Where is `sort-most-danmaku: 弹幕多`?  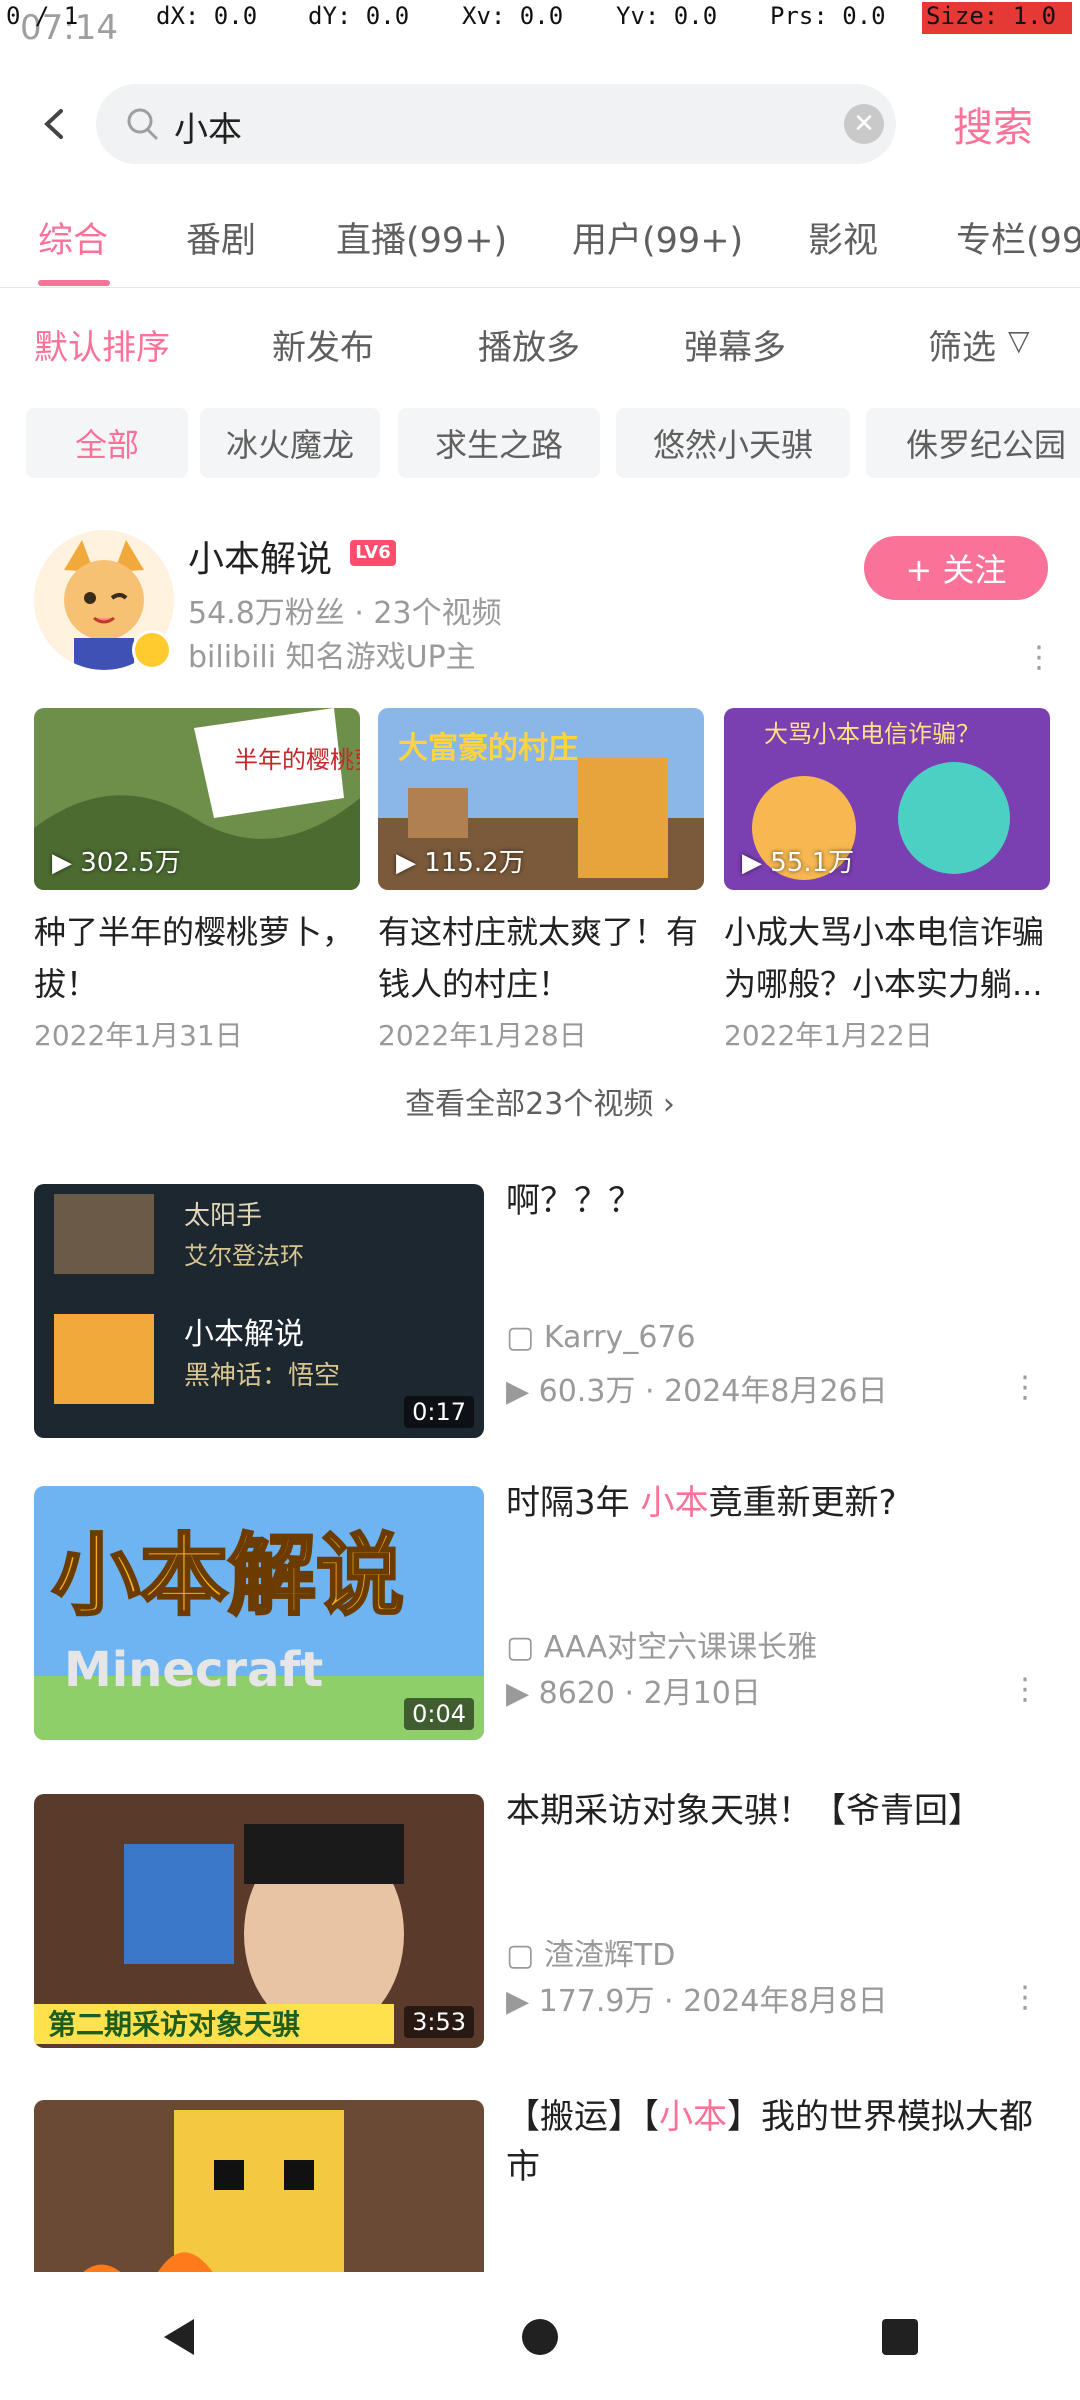
sort-most-danmaku: 弹幕多 is located at coordinates (735, 344).